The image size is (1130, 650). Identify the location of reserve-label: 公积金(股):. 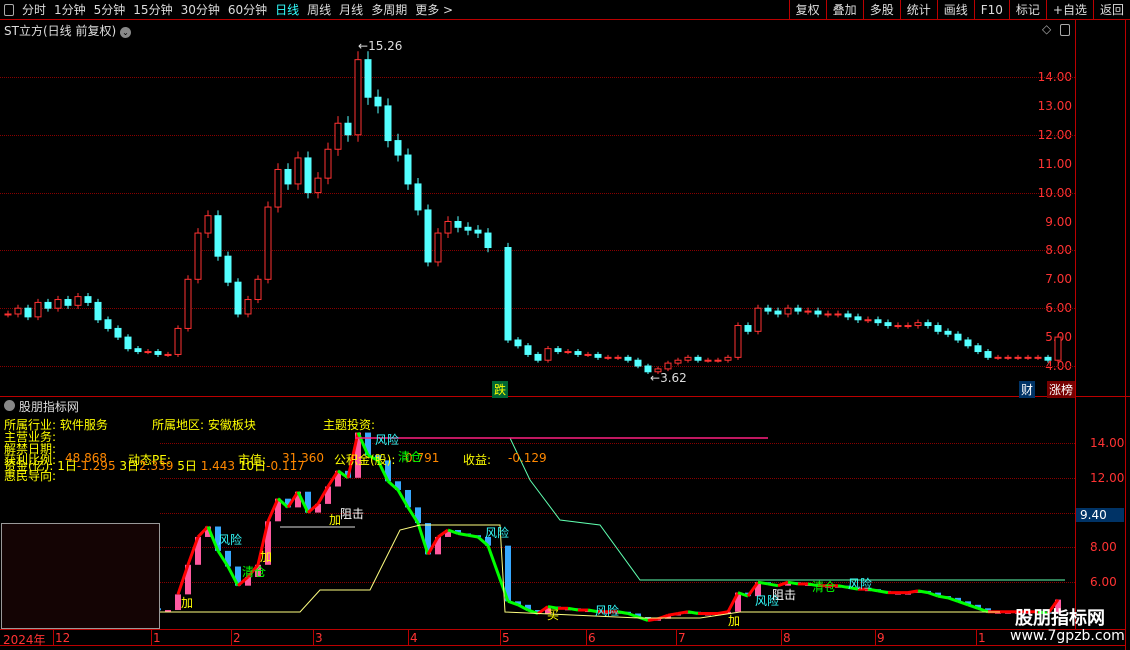
(365, 460).